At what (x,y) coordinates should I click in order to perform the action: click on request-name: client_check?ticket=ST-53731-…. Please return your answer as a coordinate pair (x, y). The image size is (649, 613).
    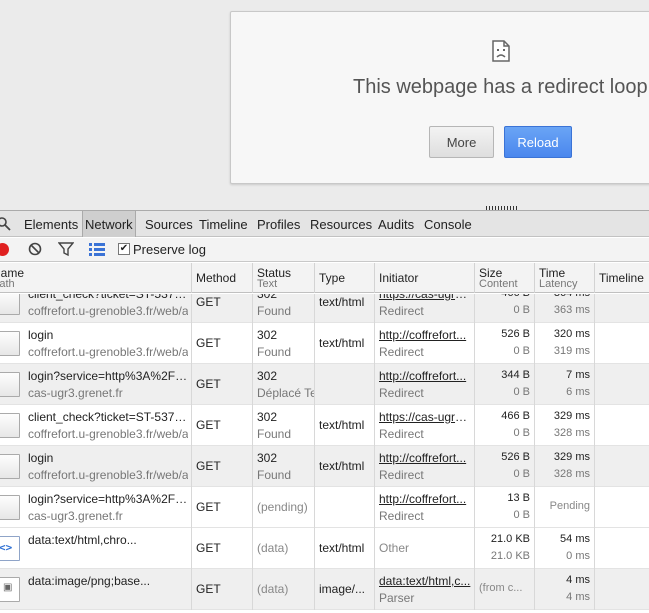
    Looking at the image, I should click on (108, 297).